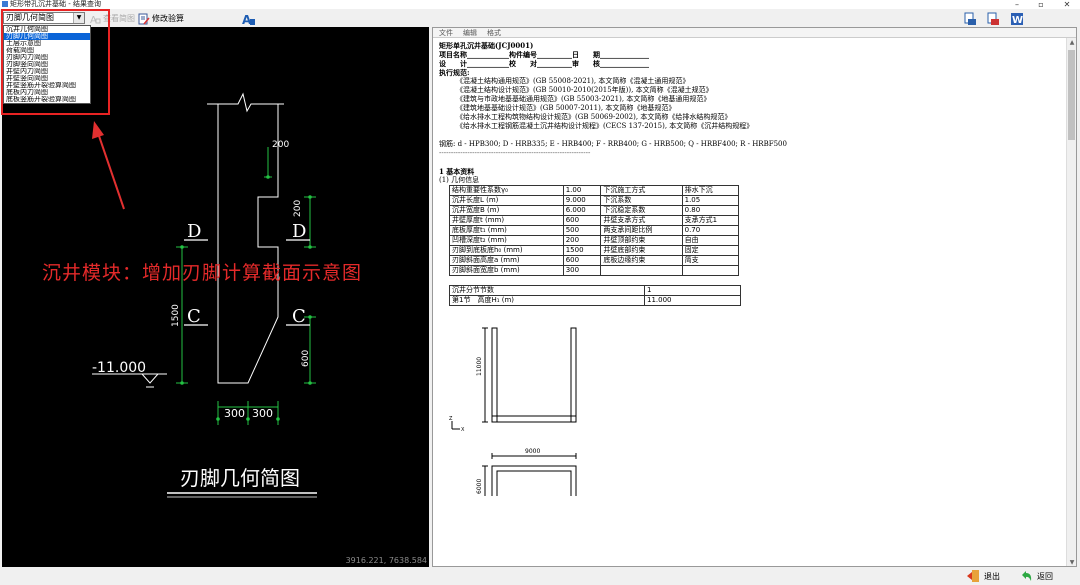 The height and width of the screenshot is (585, 1080). What do you see at coordinates (641, 210) in the screenshot?
I see `table-cell: 下沉稳定系数` at bounding box center [641, 210].